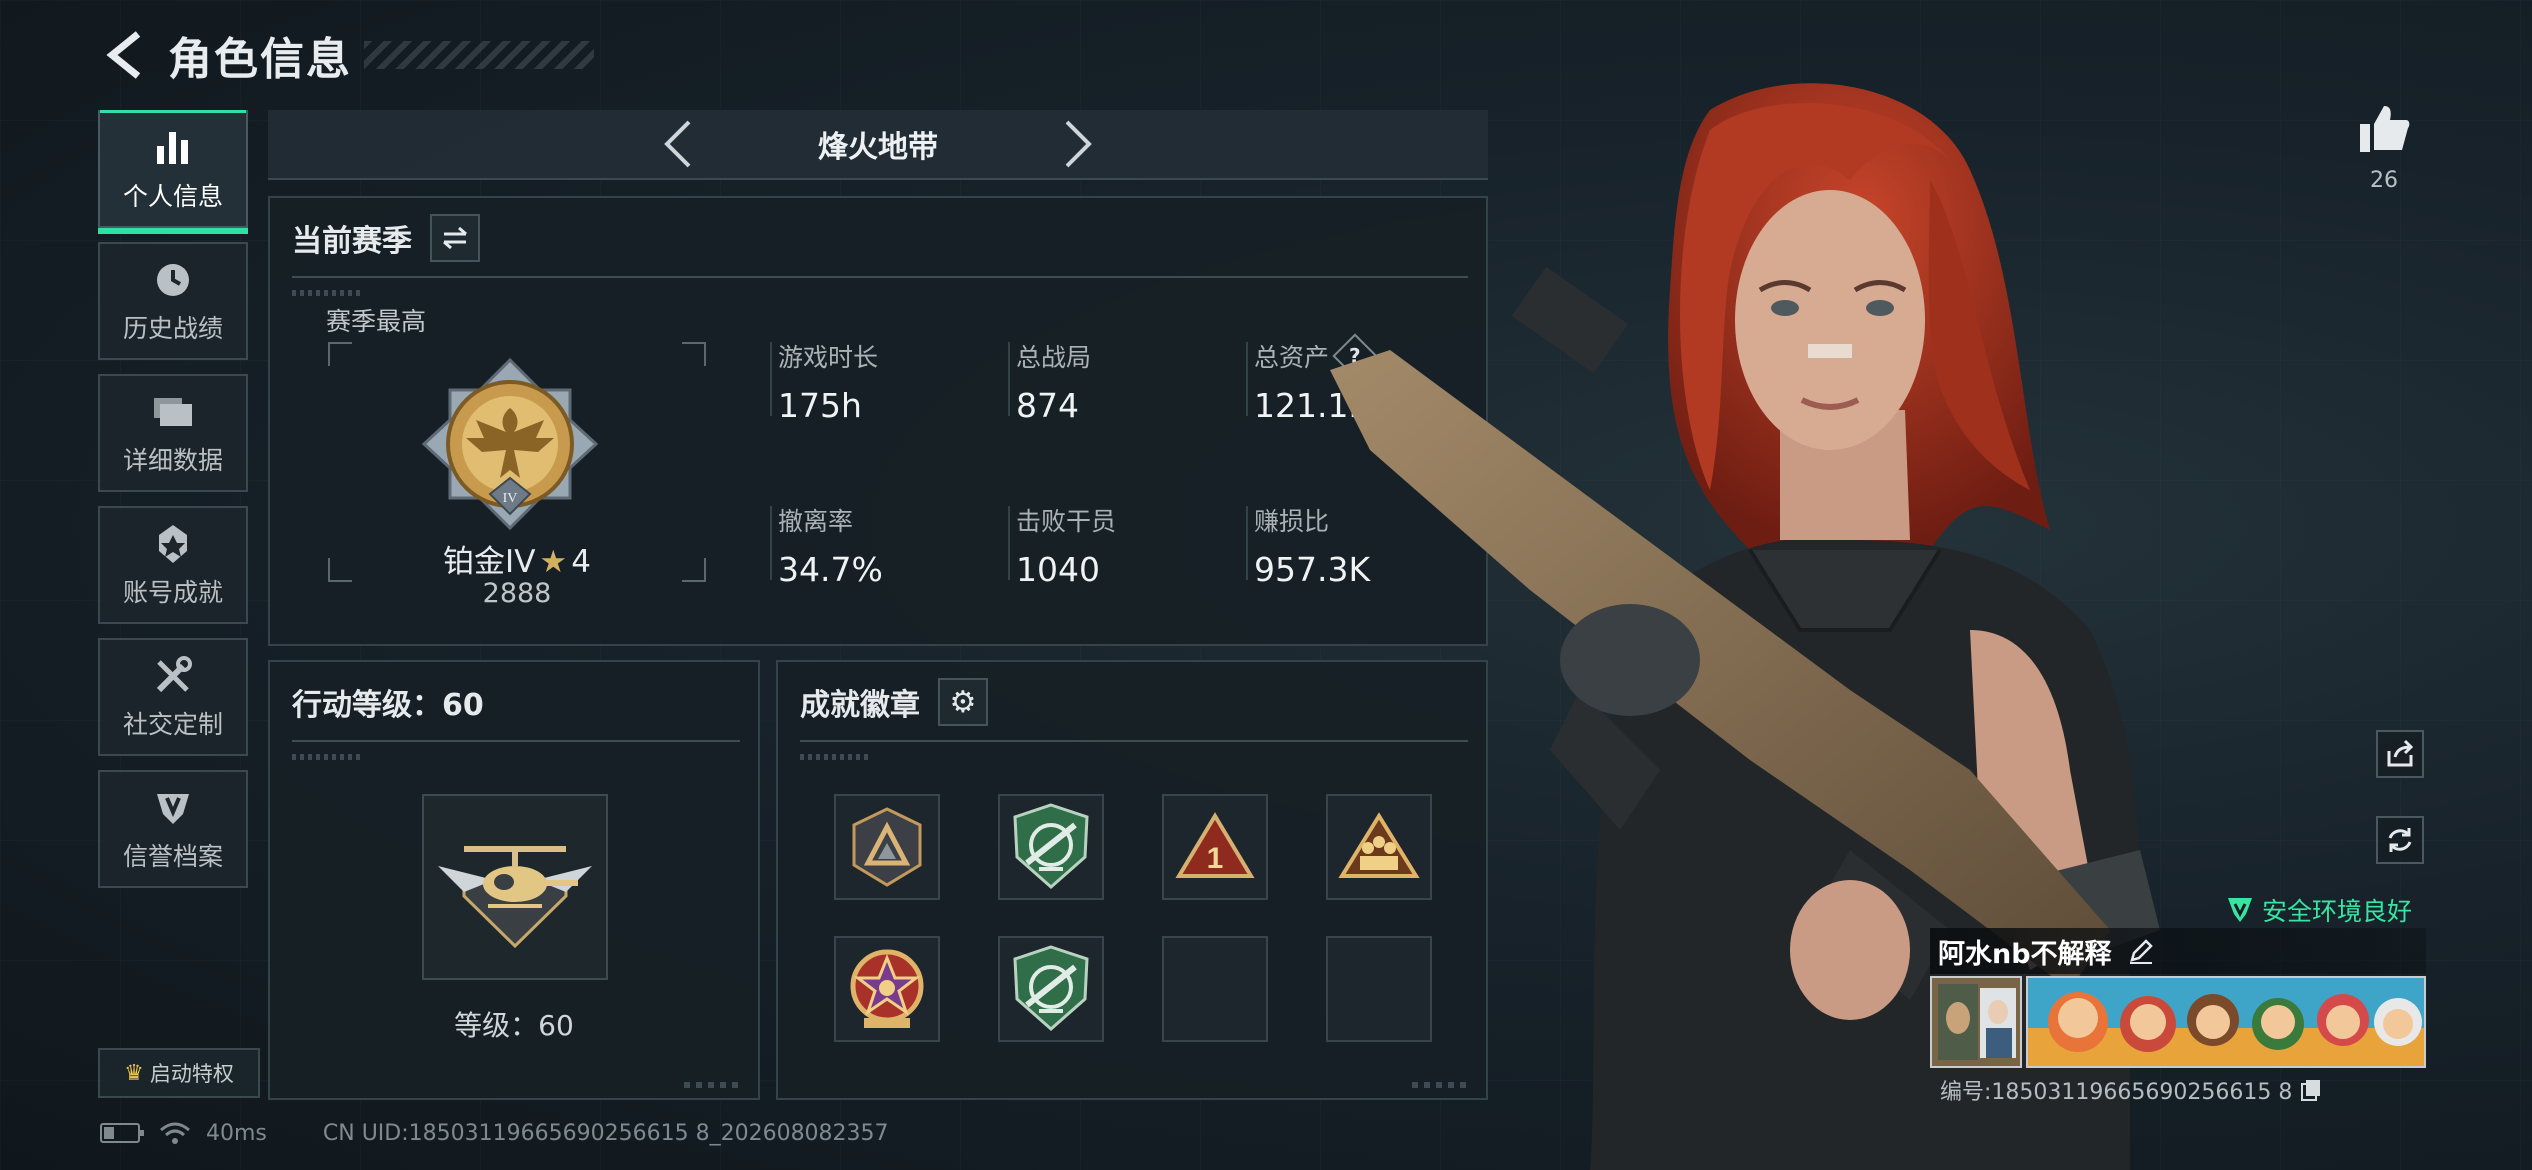 The height and width of the screenshot is (1170, 2532). Describe the element at coordinates (2226, 1022) in the screenshot. I see `profile-banner` at that location.